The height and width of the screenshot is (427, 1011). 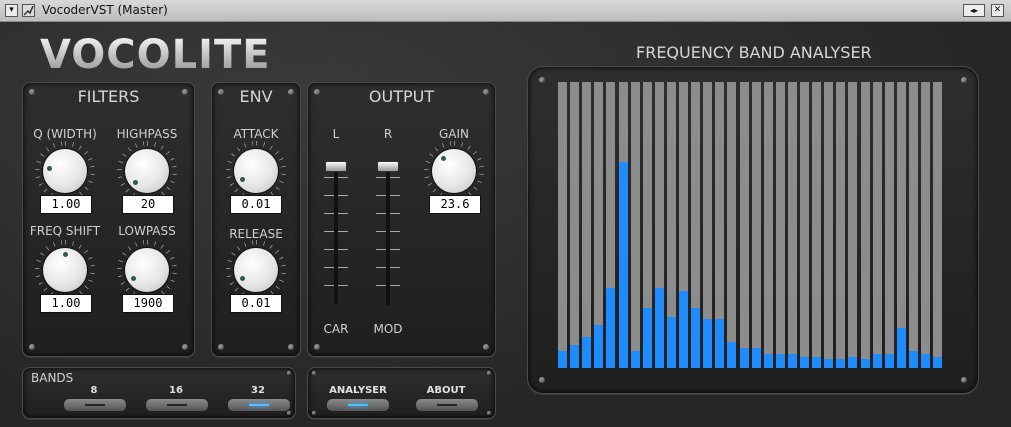 I want to click on carrier-label: CAR, so click(x=336, y=329).